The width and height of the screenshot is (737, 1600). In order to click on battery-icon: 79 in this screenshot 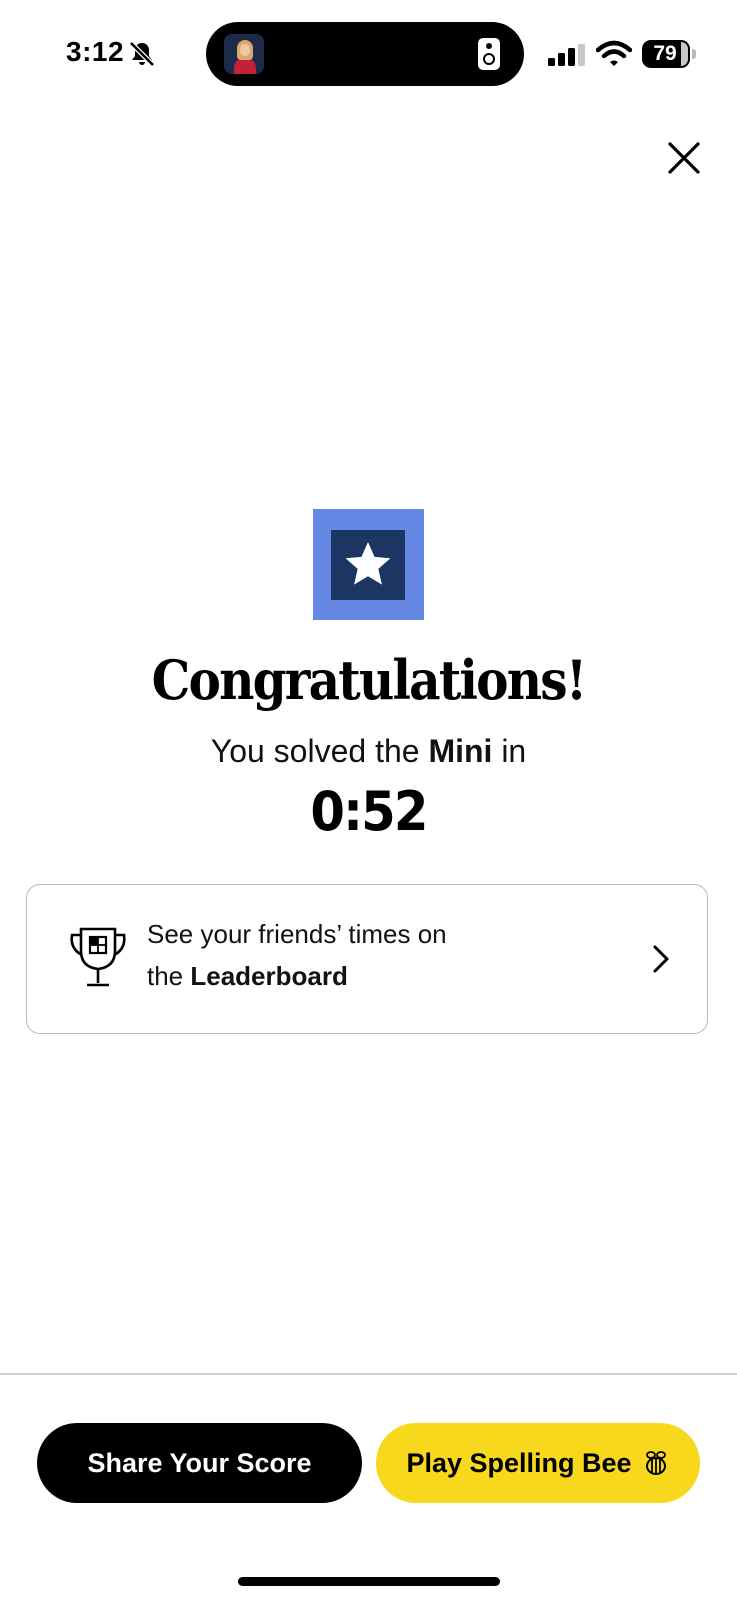, I will do `click(669, 54)`.